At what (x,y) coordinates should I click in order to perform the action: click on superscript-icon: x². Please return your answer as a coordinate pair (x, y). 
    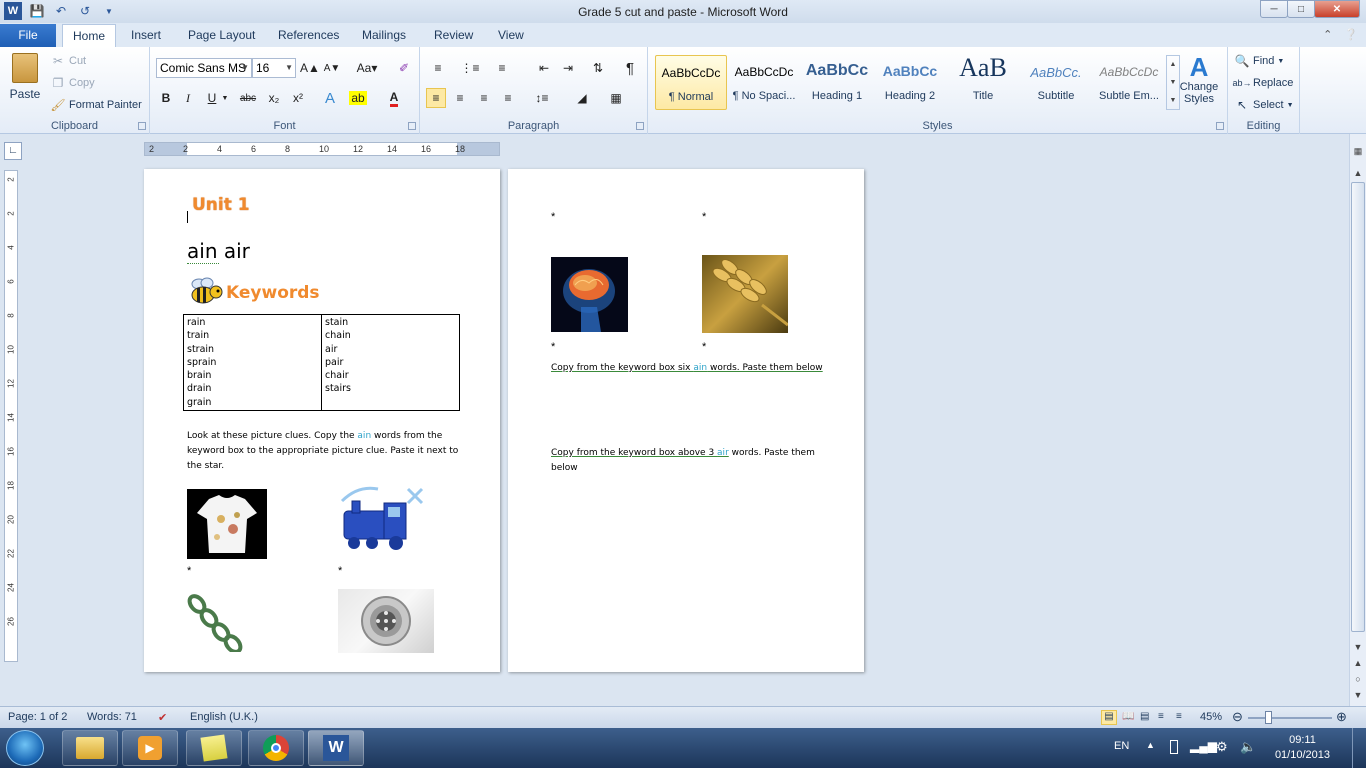
    Looking at the image, I should click on (298, 98).